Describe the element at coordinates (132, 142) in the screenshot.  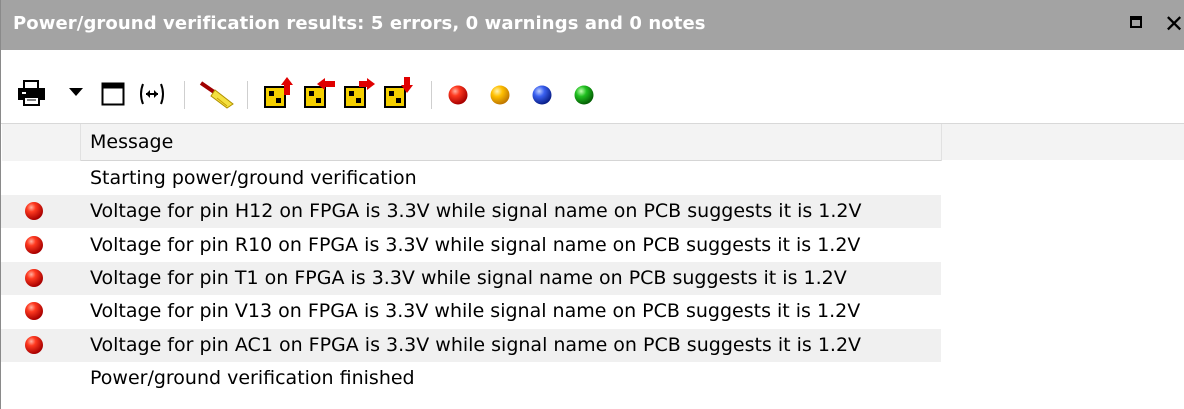
I see `message-column-label: Message` at that location.